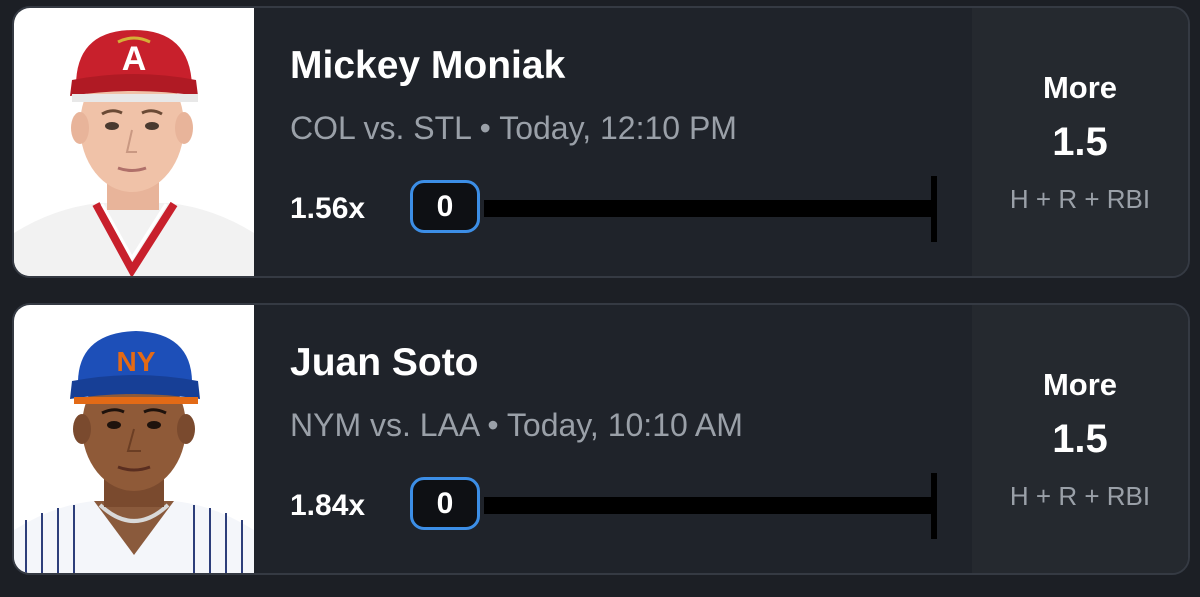 The height and width of the screenshot is (597, 1200). What do you see at coordinates (516, 425) in the screenshot?
I see `game-info: NYM vs. LAA • Today, 10:10 AM` at bounding box center [516, 425].